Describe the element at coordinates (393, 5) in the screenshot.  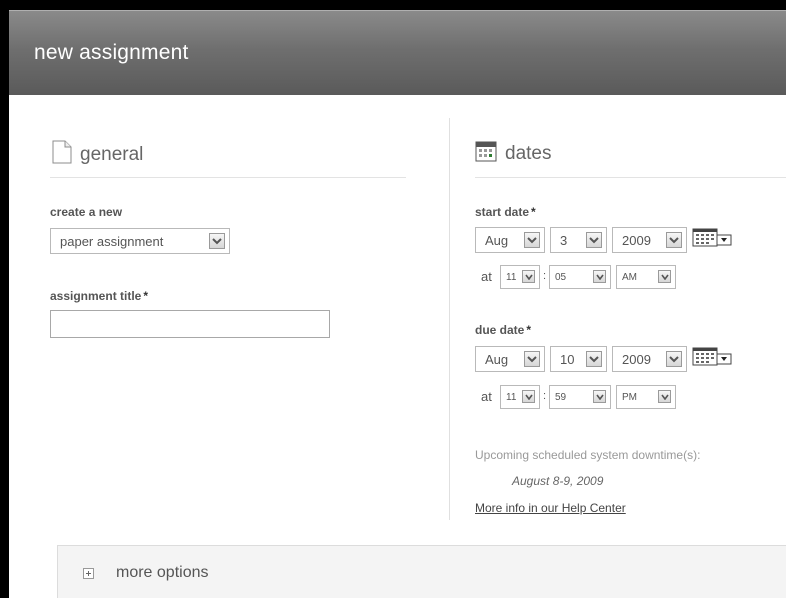
I see `window-frame-top` at that location.